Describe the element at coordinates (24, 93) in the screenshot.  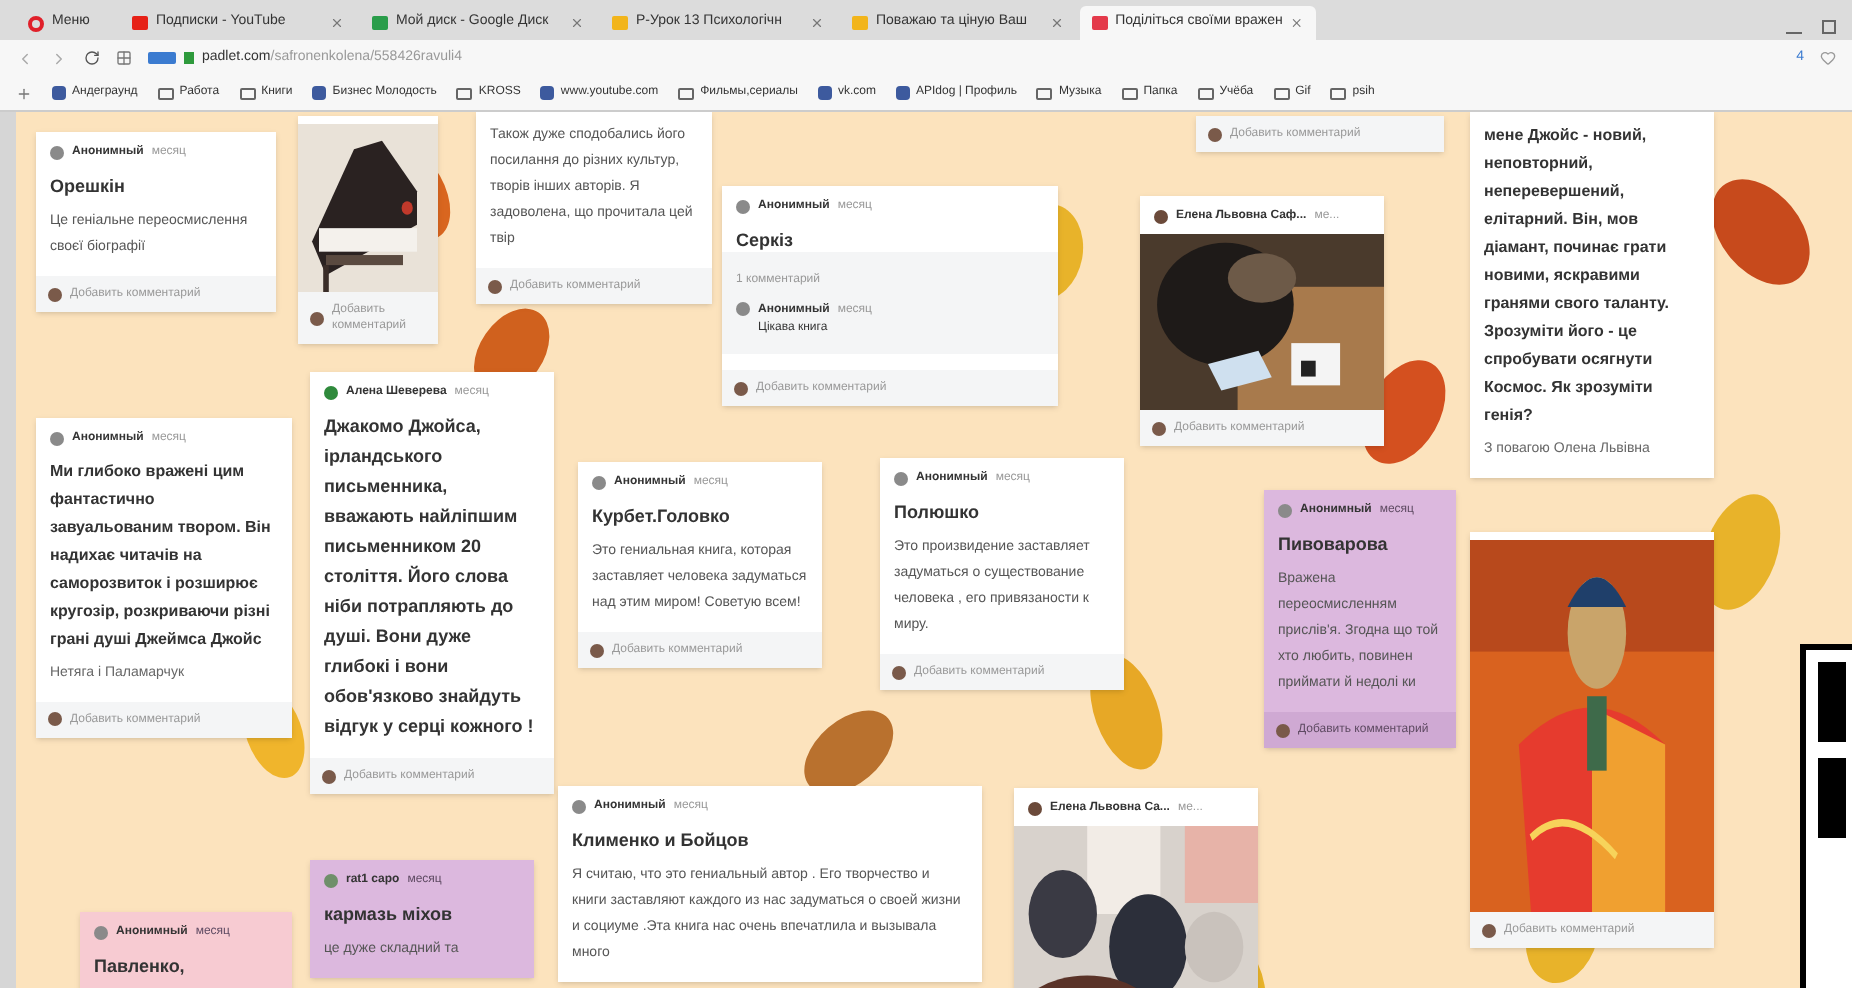
I see `add-icon` at that location.